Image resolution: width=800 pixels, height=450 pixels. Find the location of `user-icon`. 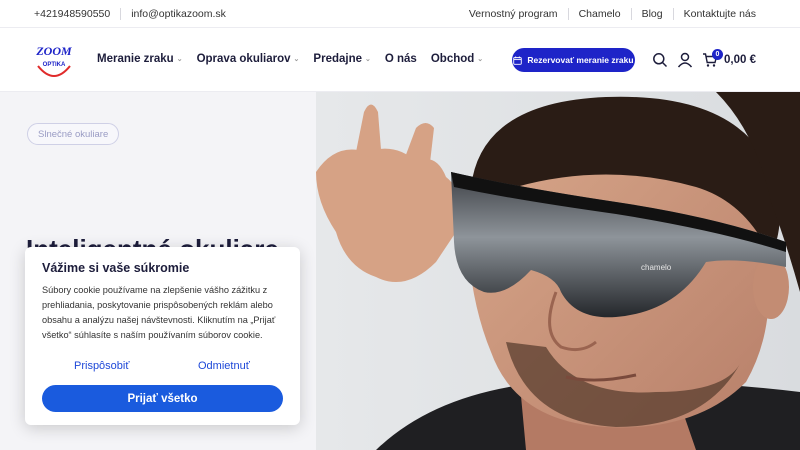

user-icon is located at coordinates (685, 60).